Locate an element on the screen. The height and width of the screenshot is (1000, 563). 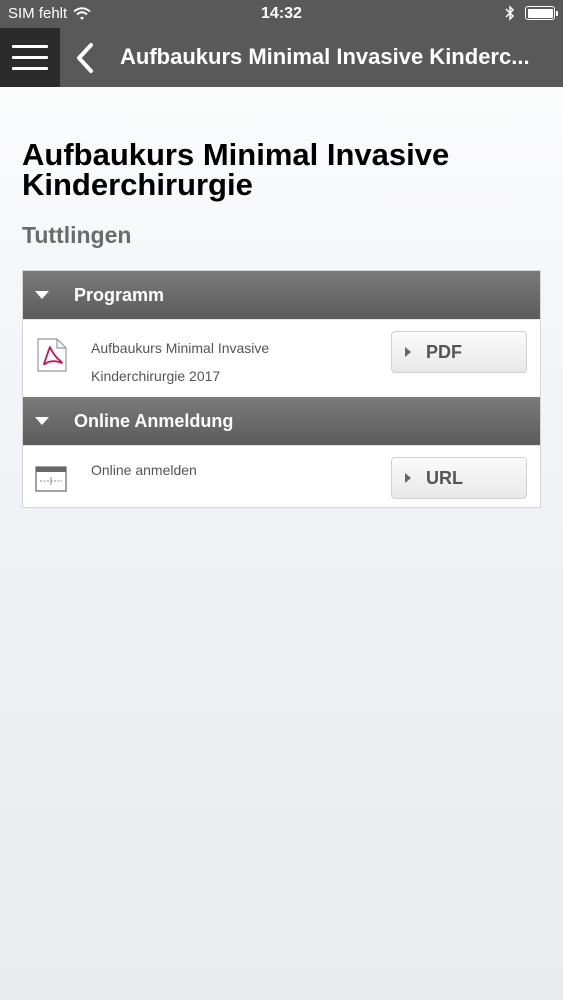
section-header-programm: Programm is located at coordinates (281, 295).